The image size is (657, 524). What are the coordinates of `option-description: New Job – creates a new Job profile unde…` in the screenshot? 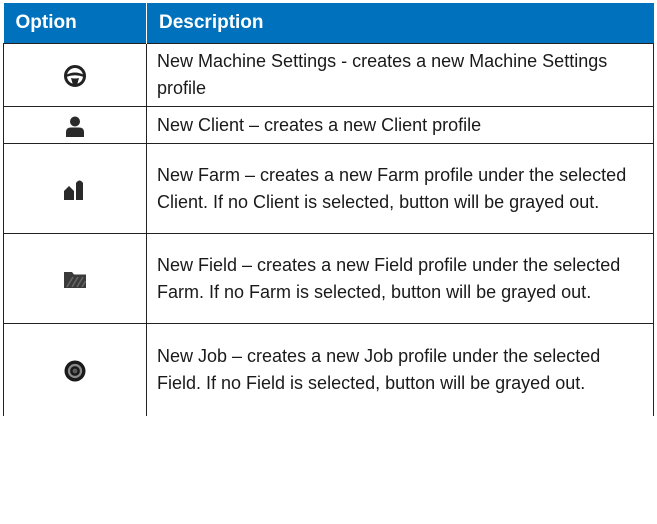 It's located at (400, 369).